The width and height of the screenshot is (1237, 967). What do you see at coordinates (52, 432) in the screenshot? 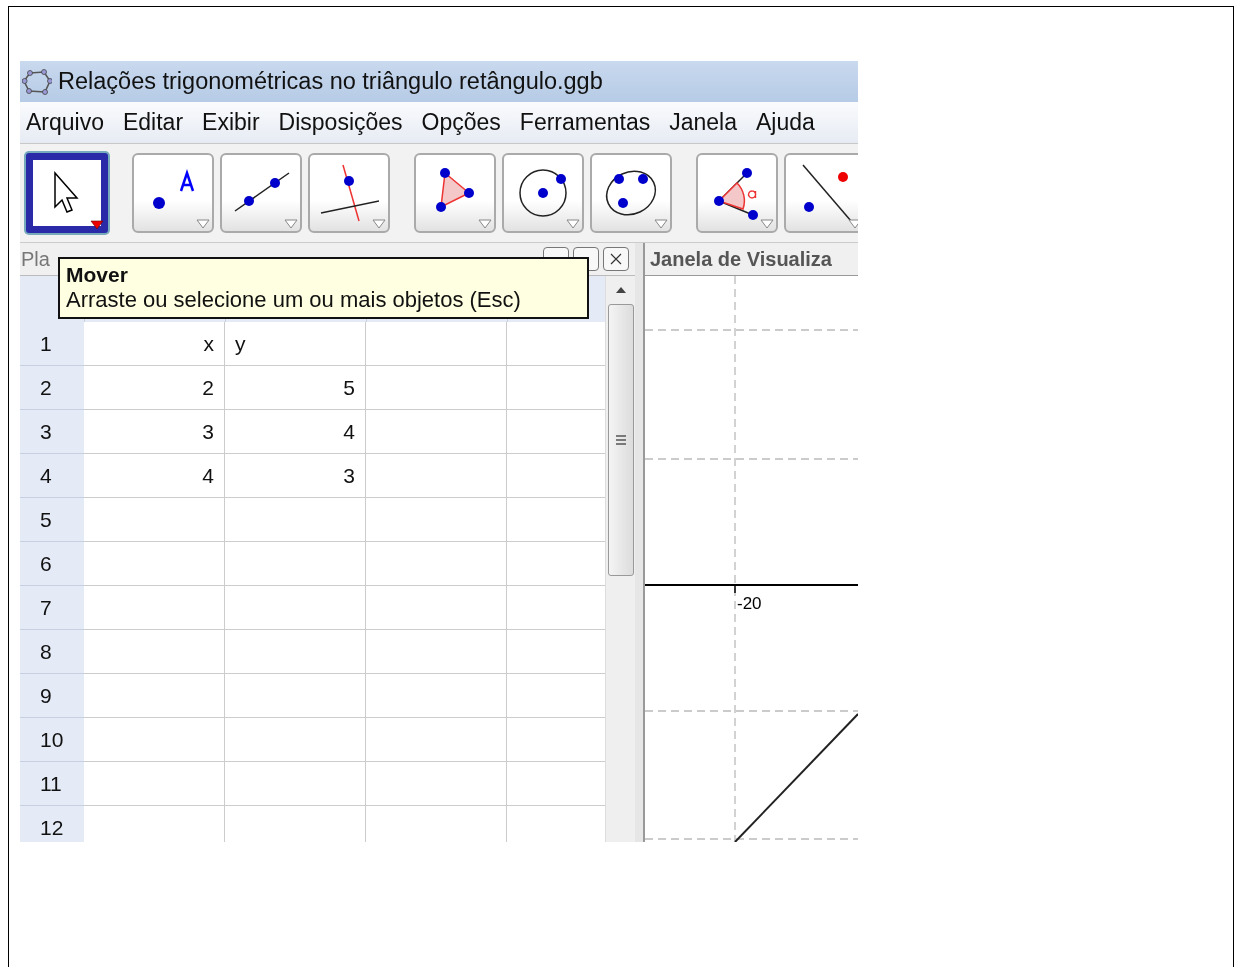
I see `row-header: 3` at bounding box center [52, 432].